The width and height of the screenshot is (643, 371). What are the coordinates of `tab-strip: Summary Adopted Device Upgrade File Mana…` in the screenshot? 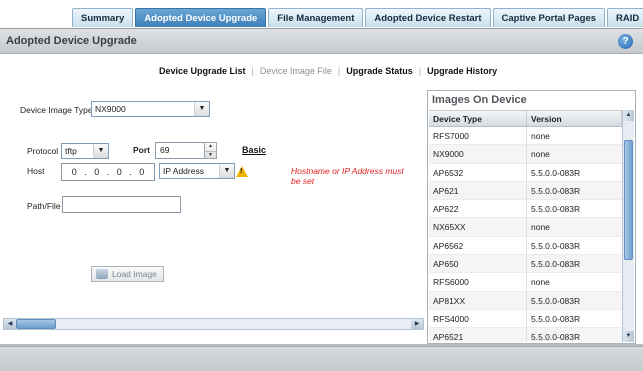 It's located at (357, 17).